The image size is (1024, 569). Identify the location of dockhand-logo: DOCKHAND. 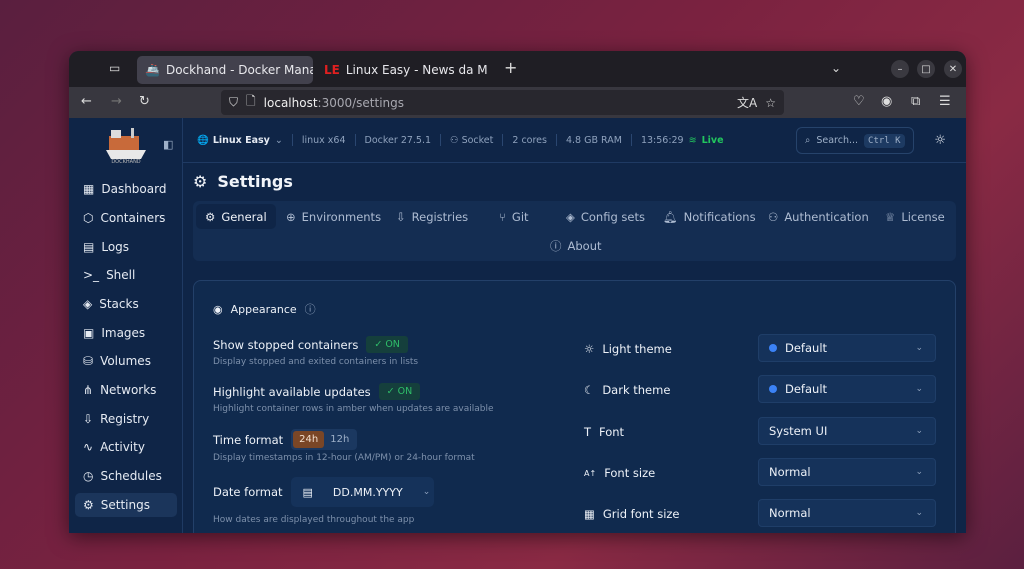
(126, 146).